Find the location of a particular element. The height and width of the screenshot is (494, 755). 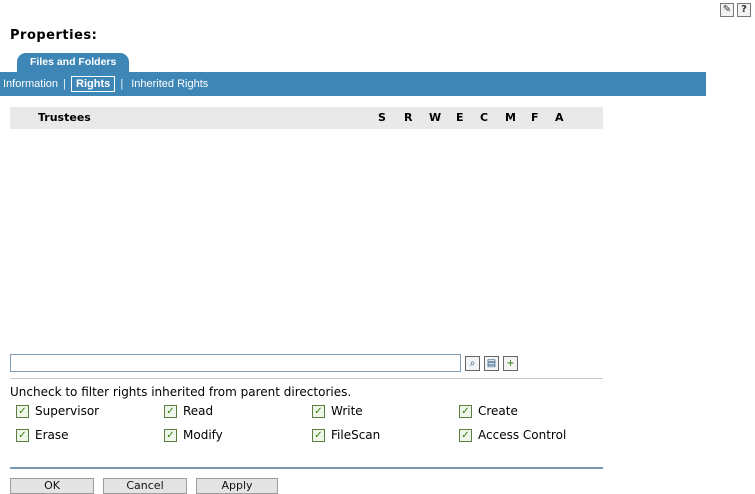

column-f: F is located at coordinates (535, 117).